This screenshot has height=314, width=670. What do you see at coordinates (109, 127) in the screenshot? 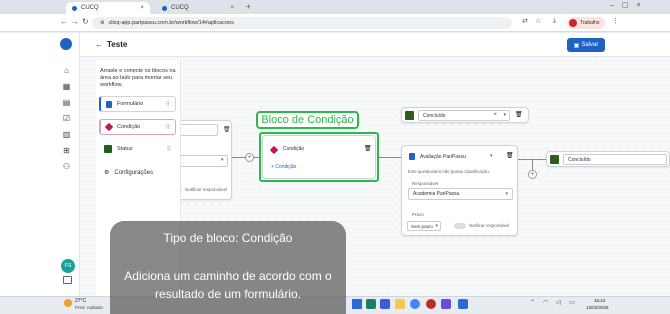
I see `diamond-icon` at bounding box center [109, 127].